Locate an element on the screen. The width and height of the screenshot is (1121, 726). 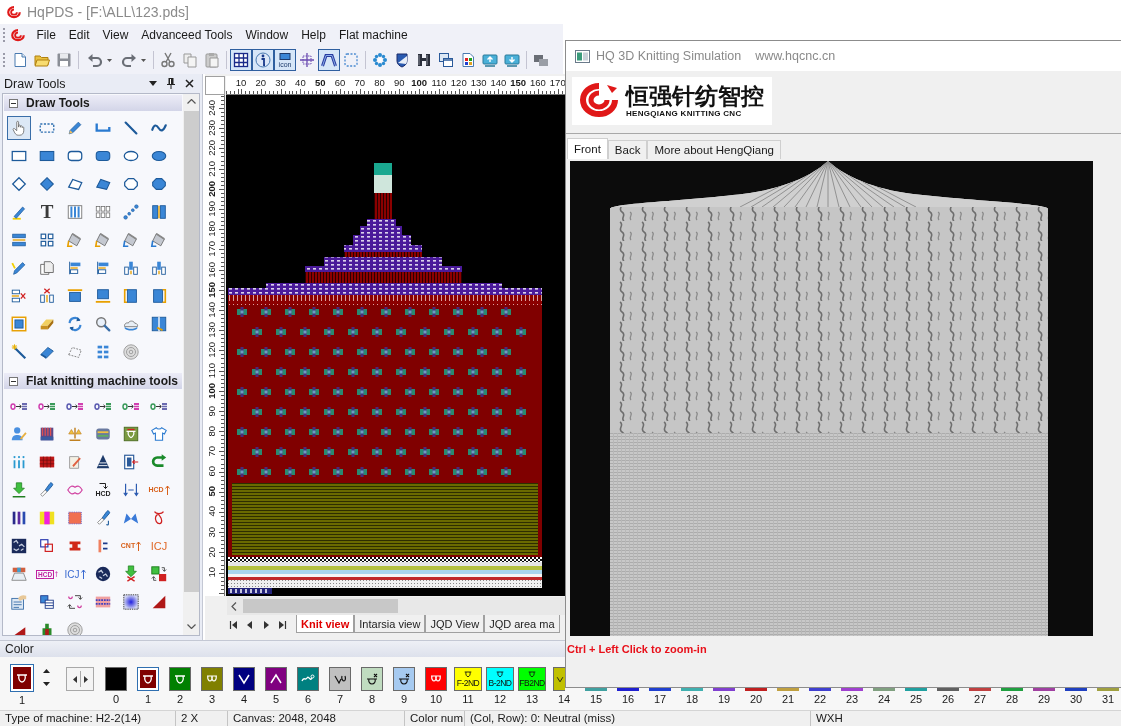
tool-button: T is located at coordinates (47, 212).